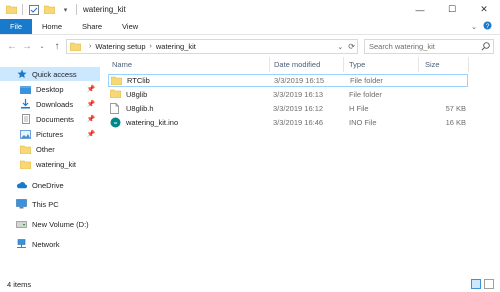 This screenshot has width=500, height=292. I want to click on nav-item-label: Quick access, so click(54, 74).